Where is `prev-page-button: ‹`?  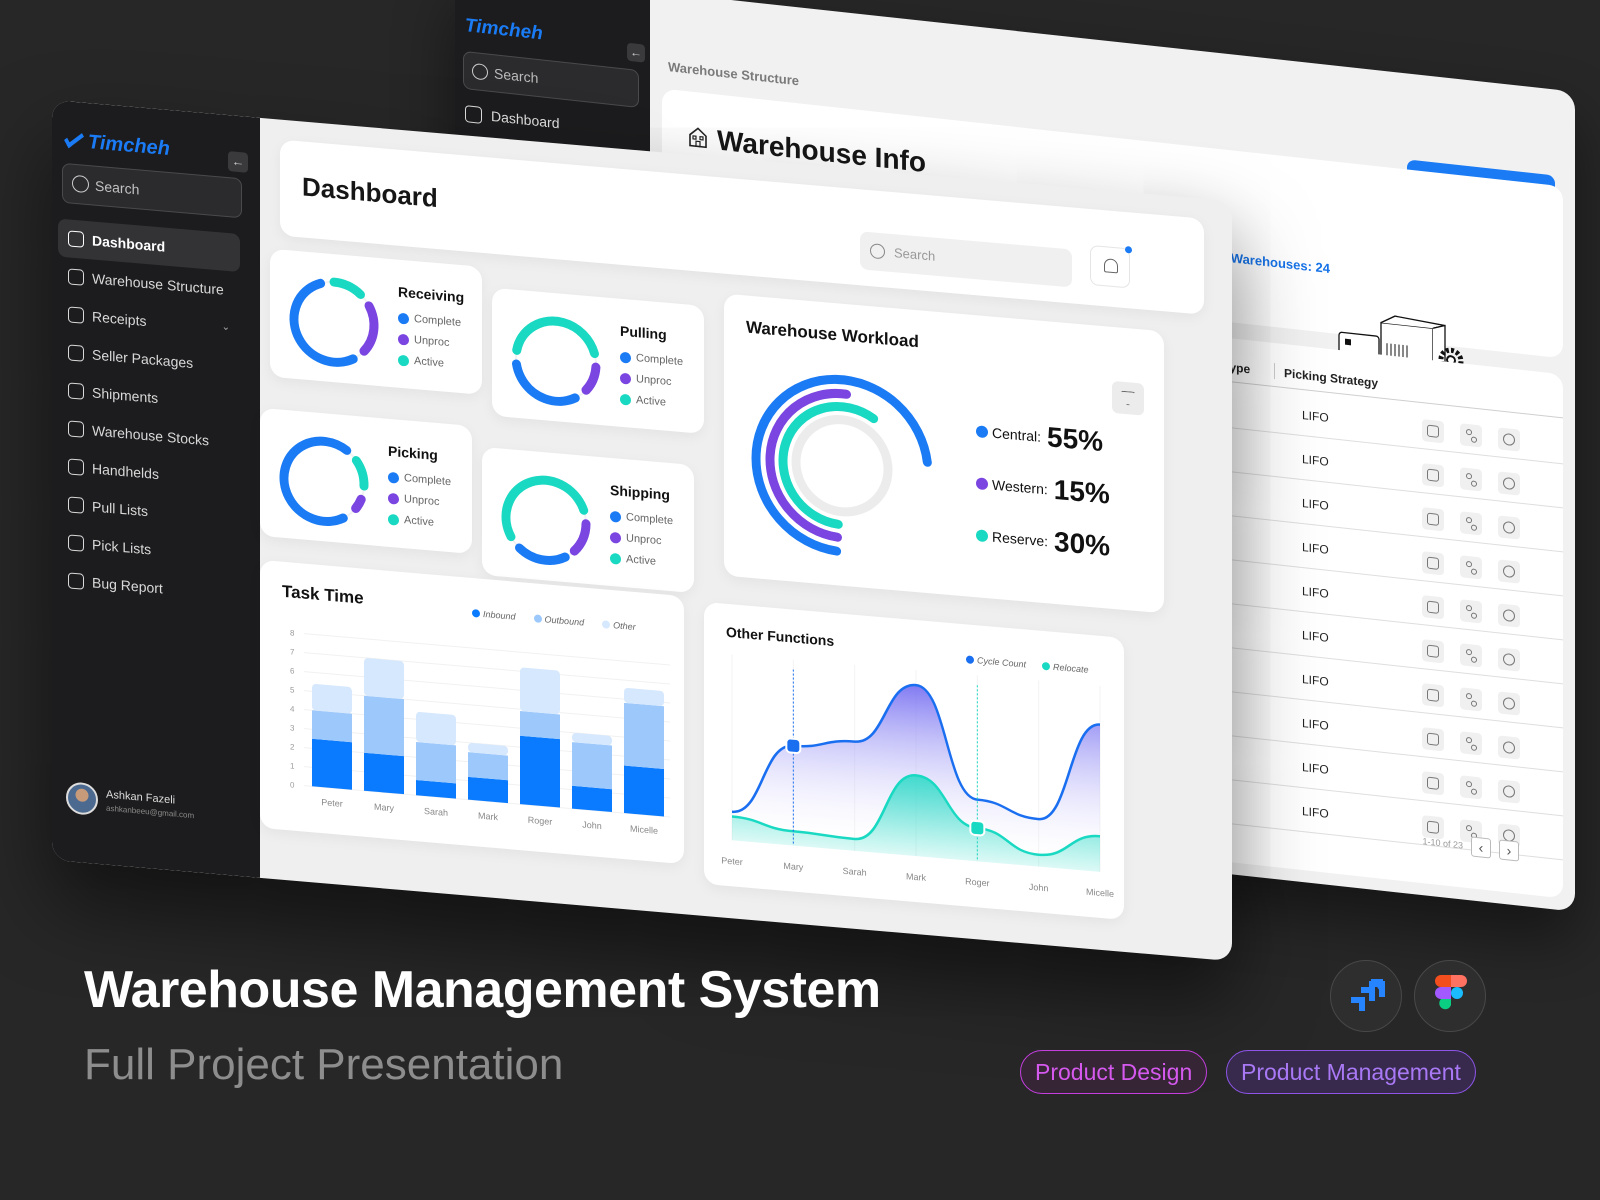 prev-page-button: ‹ is located at coordinates (1481, 847).